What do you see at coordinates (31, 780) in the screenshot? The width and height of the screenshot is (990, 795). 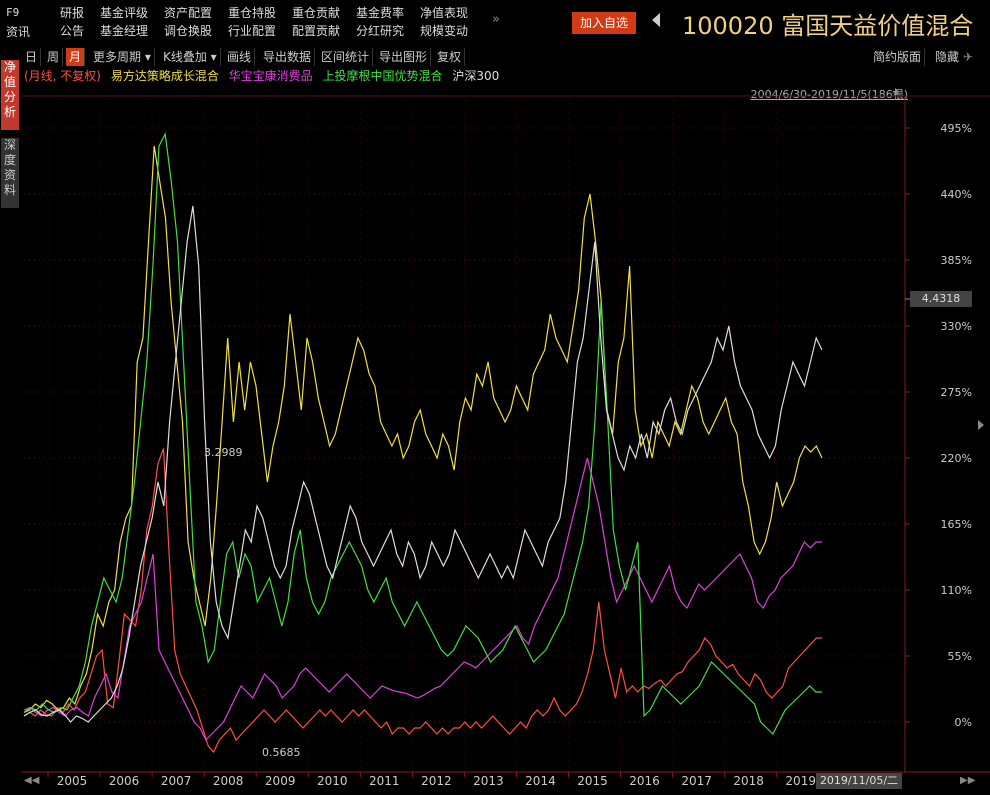 I see `scroll-left-icon: ◀◀` at bounding box center [31, 780].